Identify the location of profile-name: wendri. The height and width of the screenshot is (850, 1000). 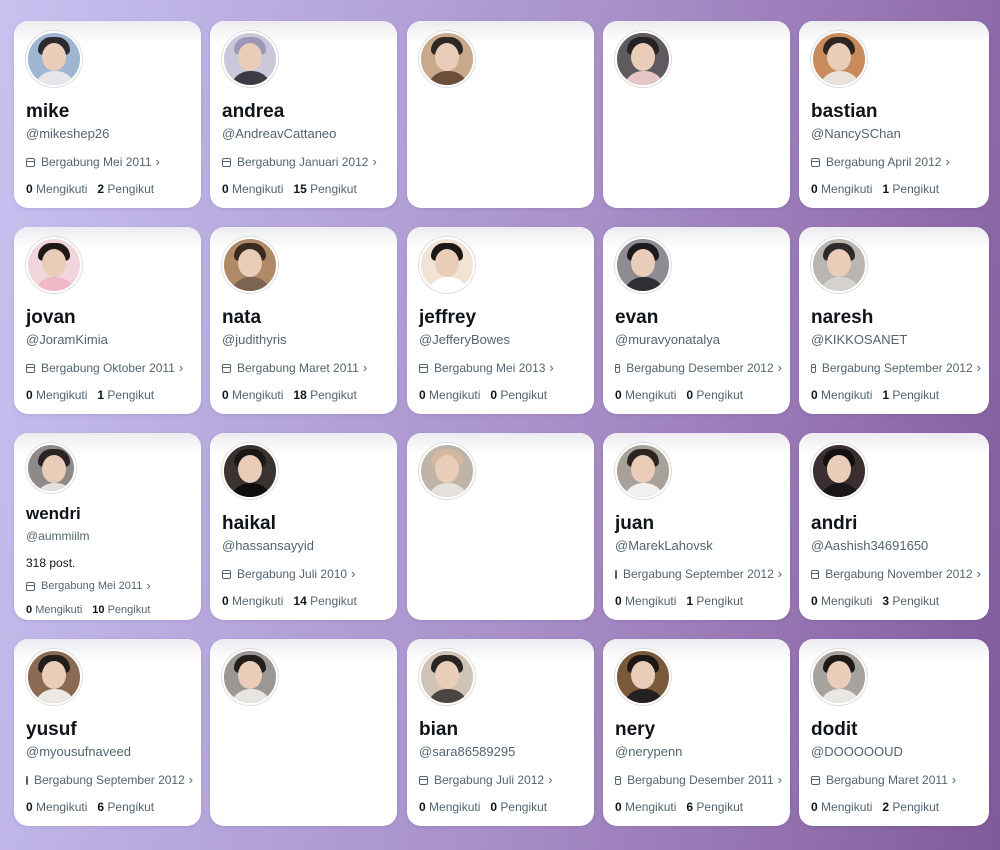
(109, 514).